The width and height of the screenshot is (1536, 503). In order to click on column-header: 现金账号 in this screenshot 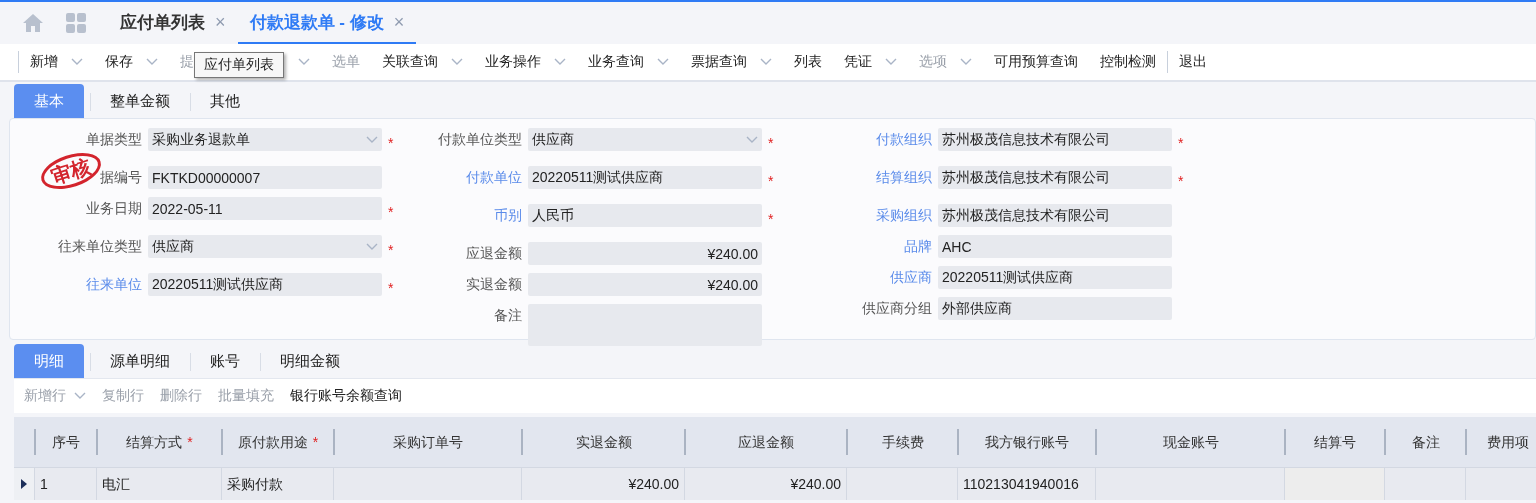, I will do `click(1190, 442)`.